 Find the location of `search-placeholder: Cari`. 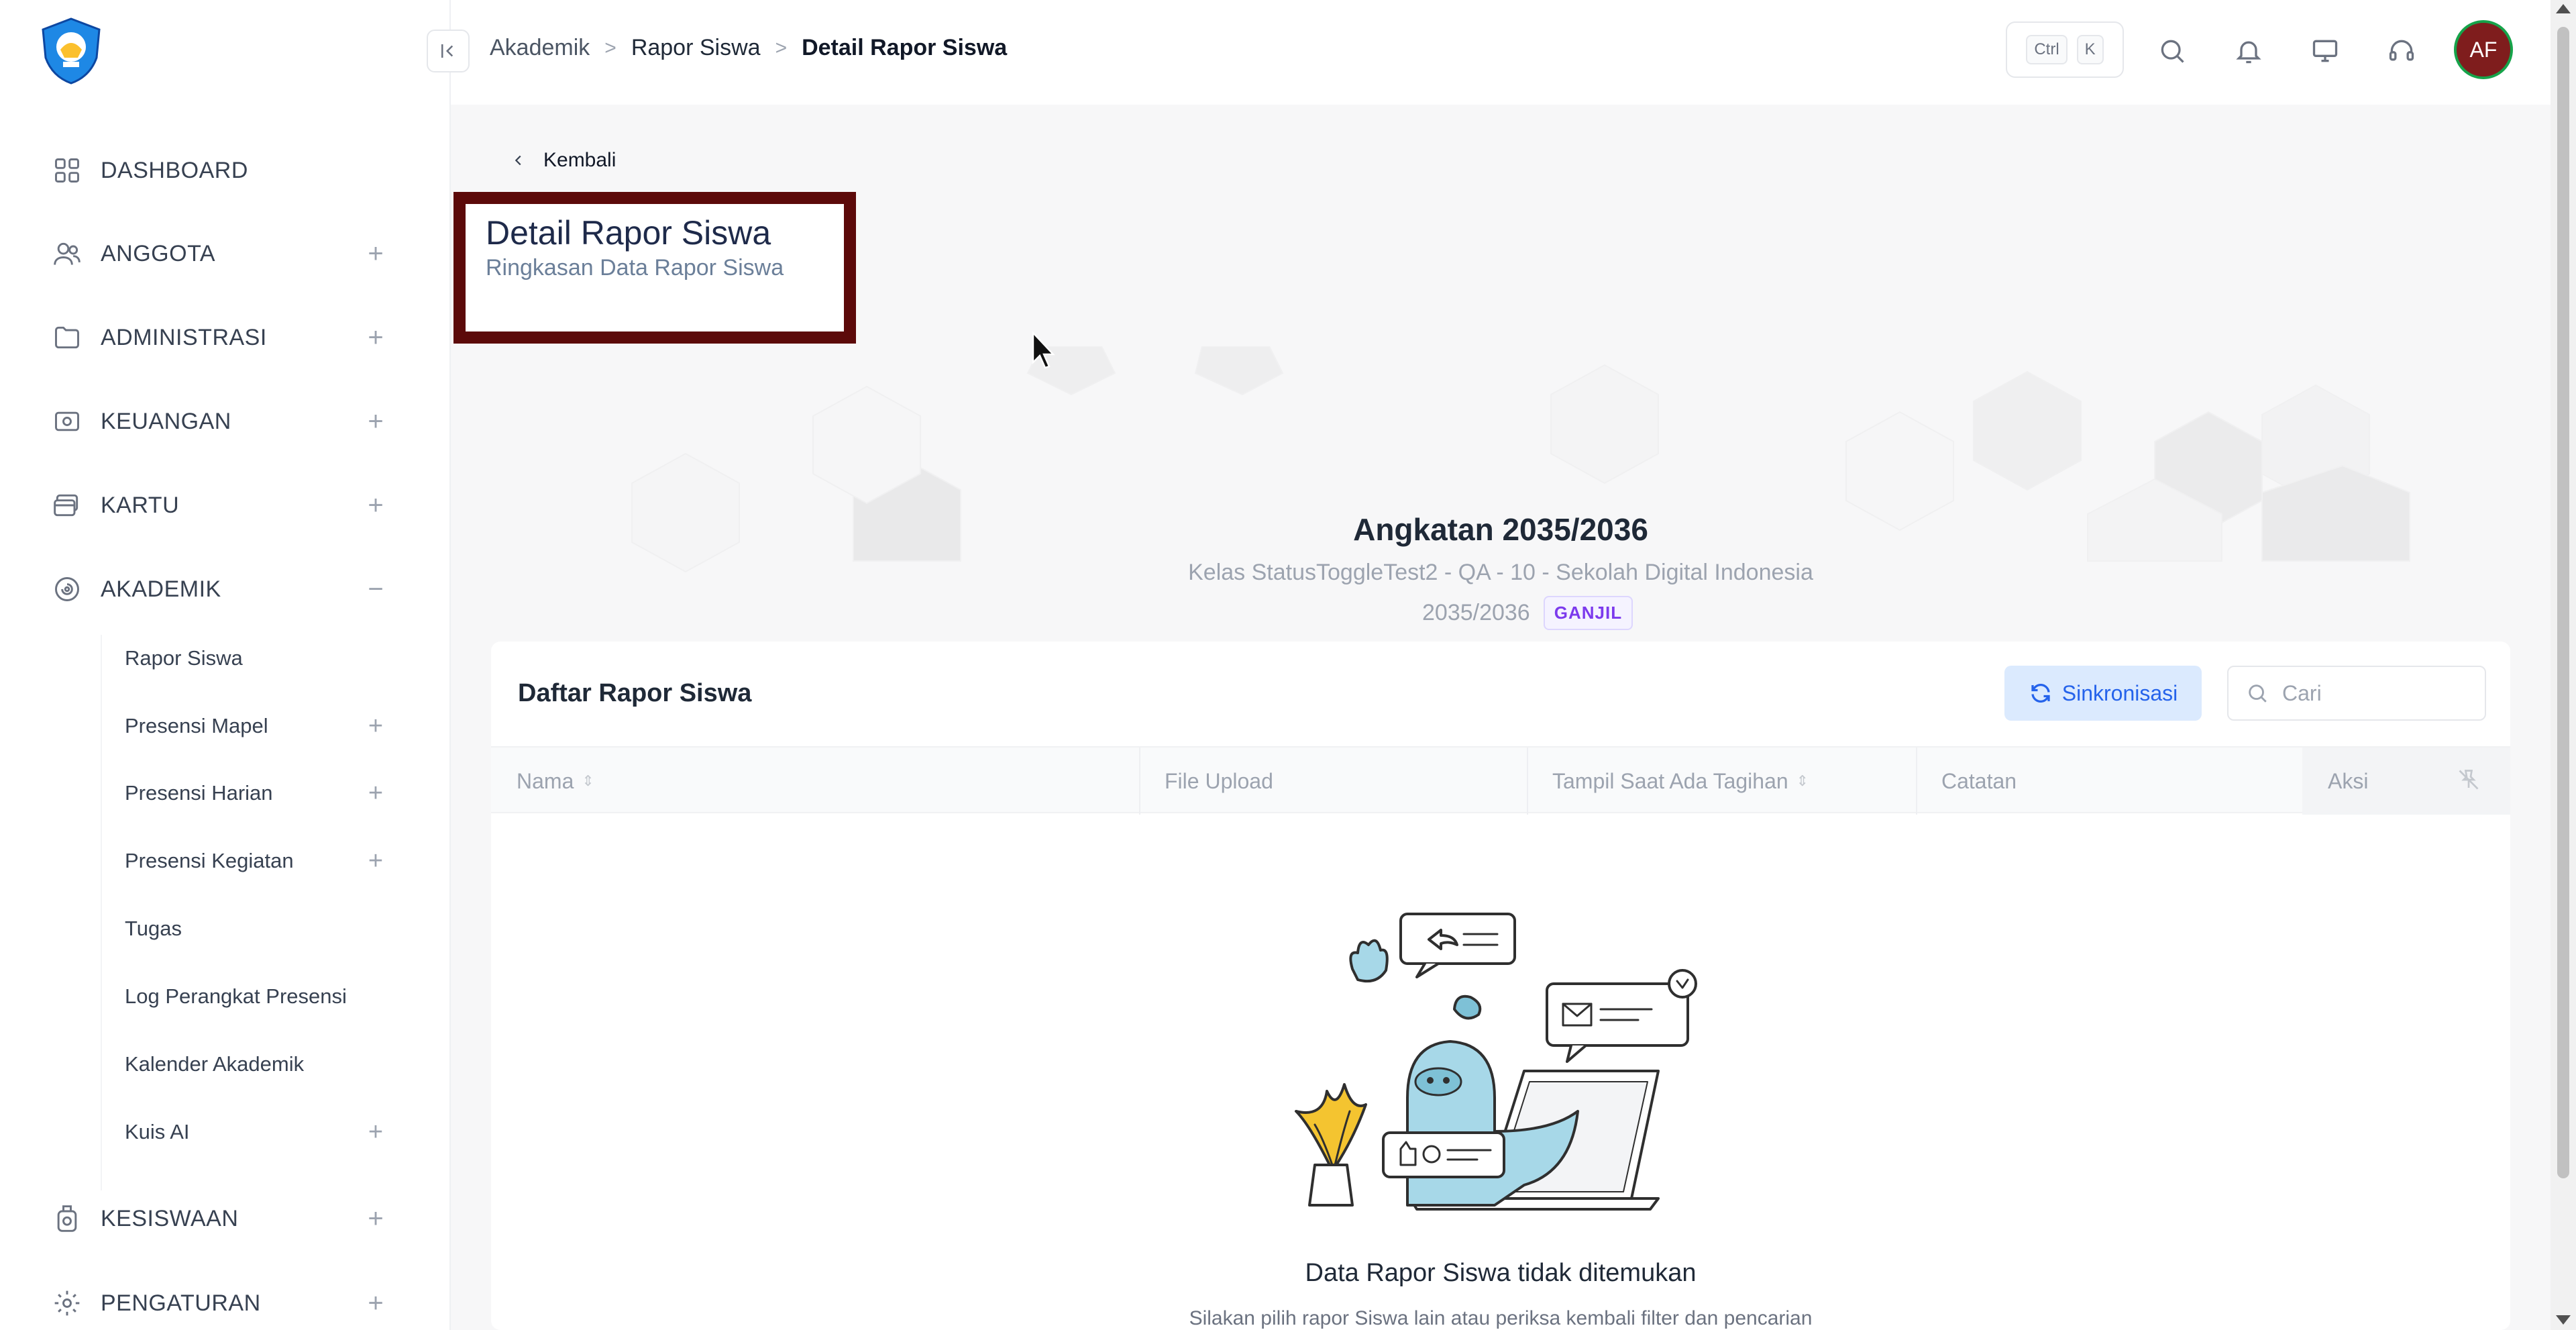

search-placeholder: Cari is located at coordinates (2302, 693).